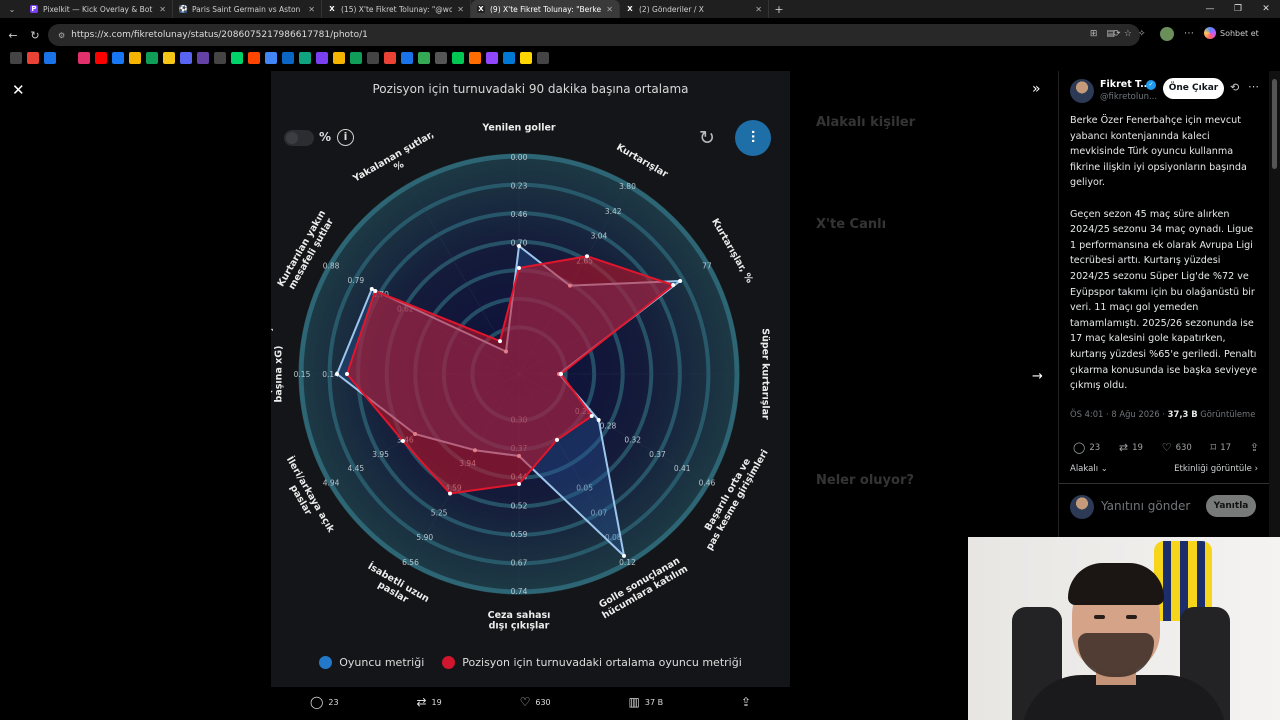 This screenshot has height=720, width=1280. Describe the element at coordinates (449, 662) in the screenshot. I see `legend-dot-average` at that location.